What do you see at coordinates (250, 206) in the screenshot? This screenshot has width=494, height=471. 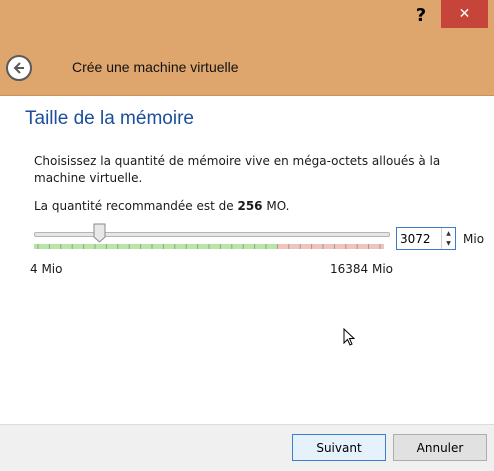 I see `recommend-value: 256` at bounding box center [250, 206].